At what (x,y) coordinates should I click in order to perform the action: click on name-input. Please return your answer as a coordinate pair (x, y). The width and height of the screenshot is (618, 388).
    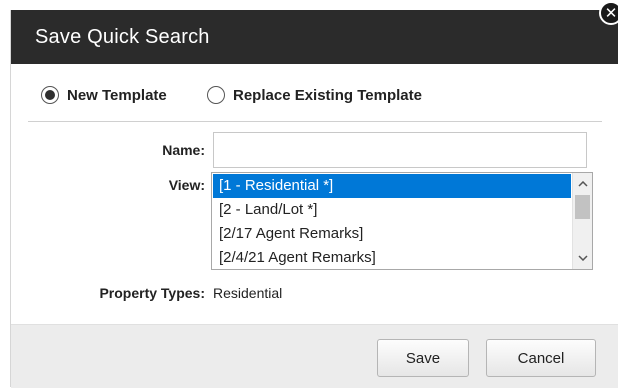
    Looking at the image, I should click on (400, 150).